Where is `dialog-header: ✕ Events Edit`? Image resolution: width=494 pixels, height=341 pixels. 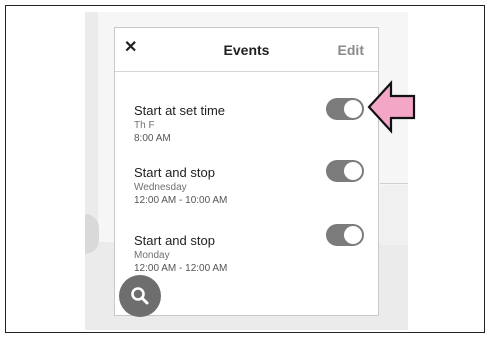 dialog-header: ✕ Events Edit is located at coordinates (246, 50).